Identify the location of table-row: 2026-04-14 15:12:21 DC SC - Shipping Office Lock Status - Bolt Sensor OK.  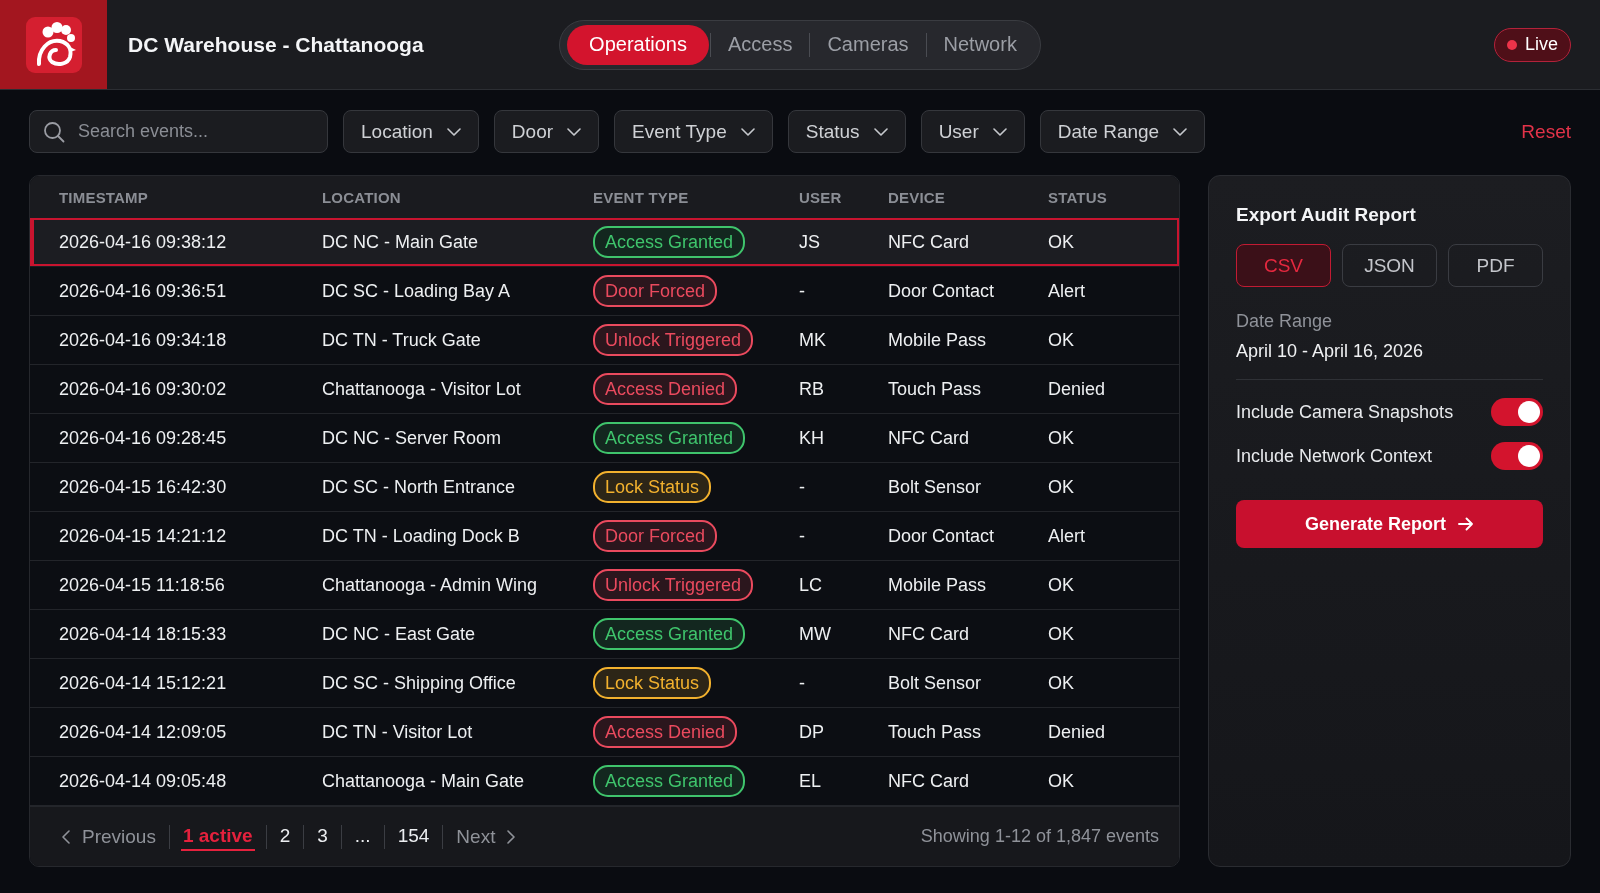
(604, 683).